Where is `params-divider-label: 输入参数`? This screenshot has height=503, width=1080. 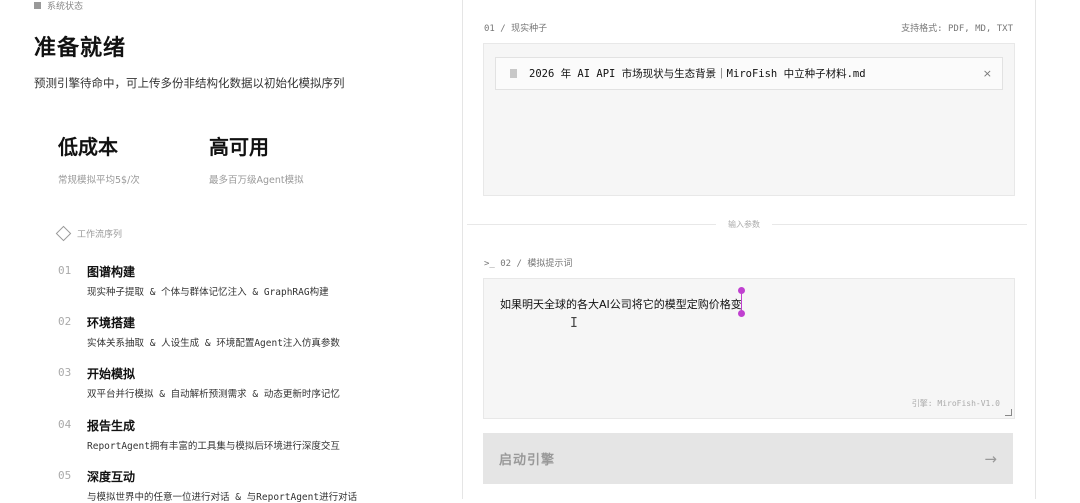
params-divider-label: 输入参数 is located at coordinates (744, 224).